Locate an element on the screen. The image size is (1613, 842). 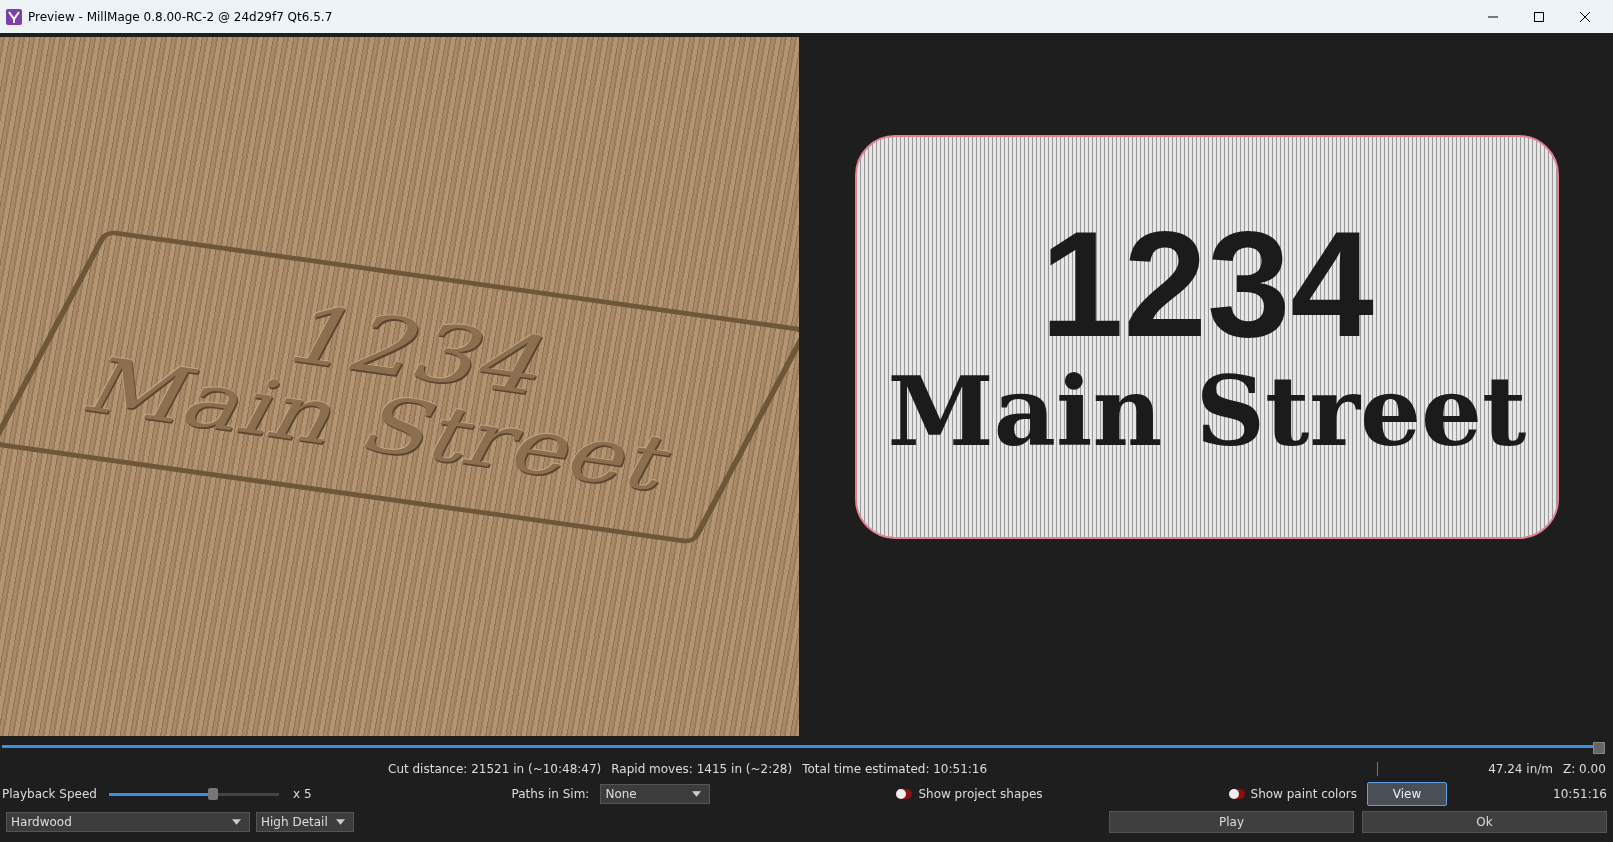
progress-track is located at coordinates (803, 747).